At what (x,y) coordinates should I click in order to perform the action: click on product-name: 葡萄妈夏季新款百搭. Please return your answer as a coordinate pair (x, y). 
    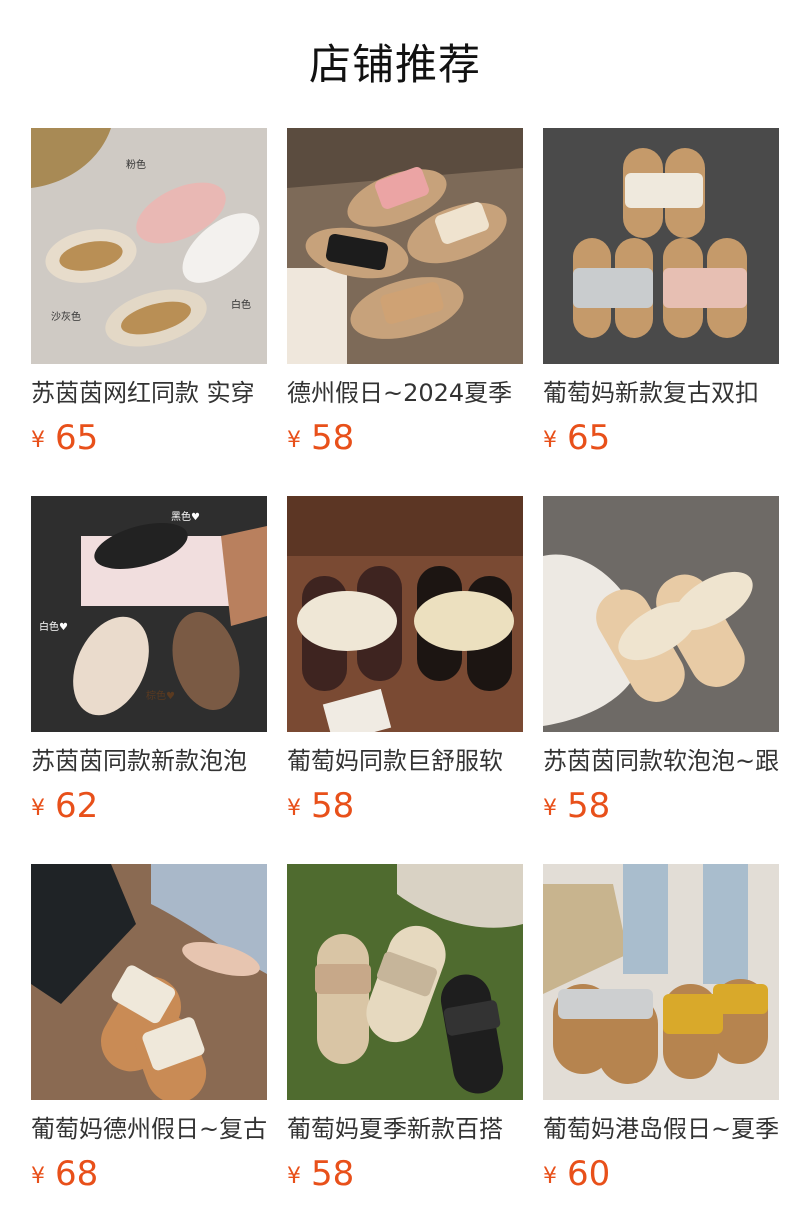
    Looking at the image, I should click on (405, 1129).